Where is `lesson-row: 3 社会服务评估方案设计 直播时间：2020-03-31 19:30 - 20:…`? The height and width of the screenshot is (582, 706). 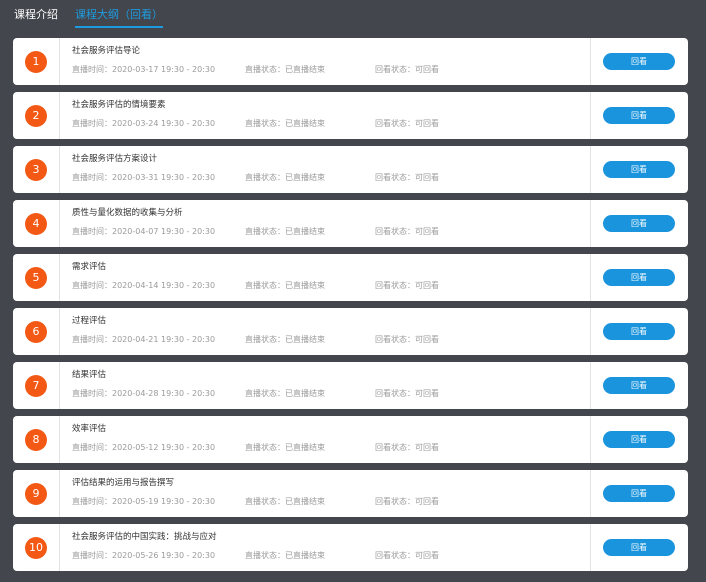 lesson-row: 3 社会服务评估方案设计 直播时间：2020-03-31 19:30 - 20:… is located at coordinates (350, 169).